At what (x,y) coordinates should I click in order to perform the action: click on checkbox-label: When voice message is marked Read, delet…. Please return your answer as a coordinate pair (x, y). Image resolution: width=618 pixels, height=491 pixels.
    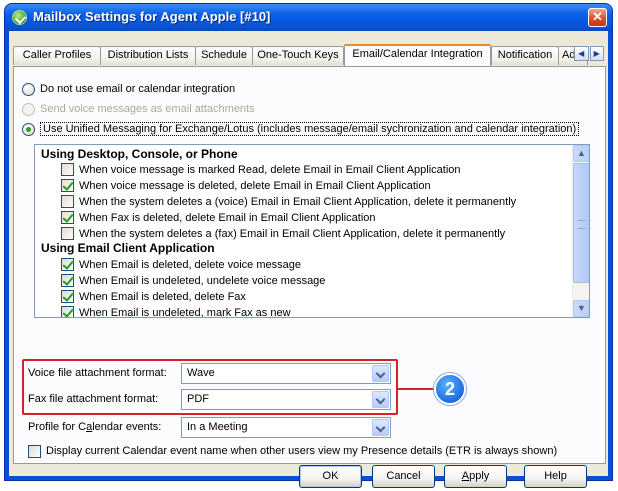
    Looking at the image, I should click on (270, 169).